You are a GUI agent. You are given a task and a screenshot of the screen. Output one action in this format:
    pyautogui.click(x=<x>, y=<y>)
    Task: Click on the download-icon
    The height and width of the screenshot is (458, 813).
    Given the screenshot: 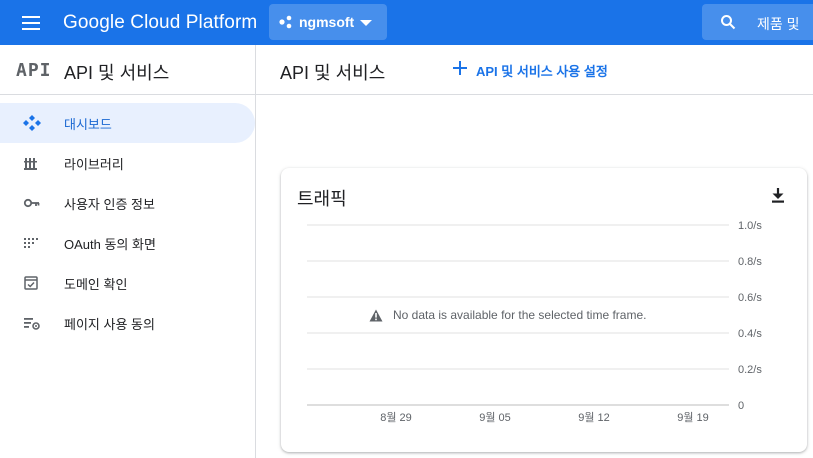 What is the action you would take?
    pyautogui.click(x=778, y=195)
    